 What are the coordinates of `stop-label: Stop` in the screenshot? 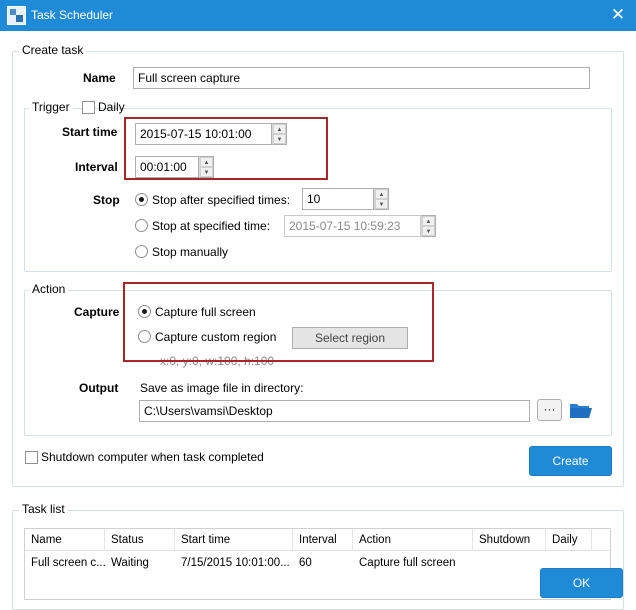 It's located at (106, 200).